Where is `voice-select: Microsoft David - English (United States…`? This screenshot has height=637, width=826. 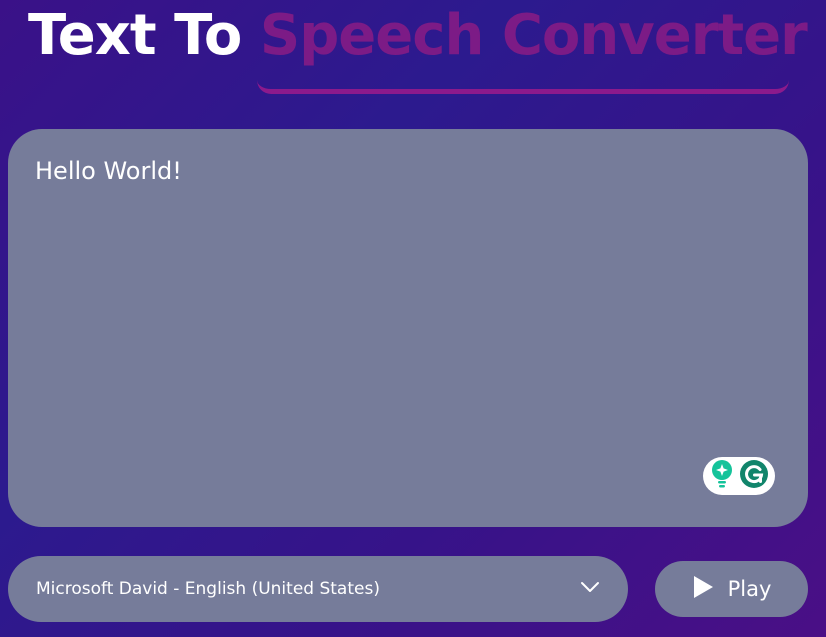 voice-select: Microsoft David - English (United States… is located at coordinates (318, 589).